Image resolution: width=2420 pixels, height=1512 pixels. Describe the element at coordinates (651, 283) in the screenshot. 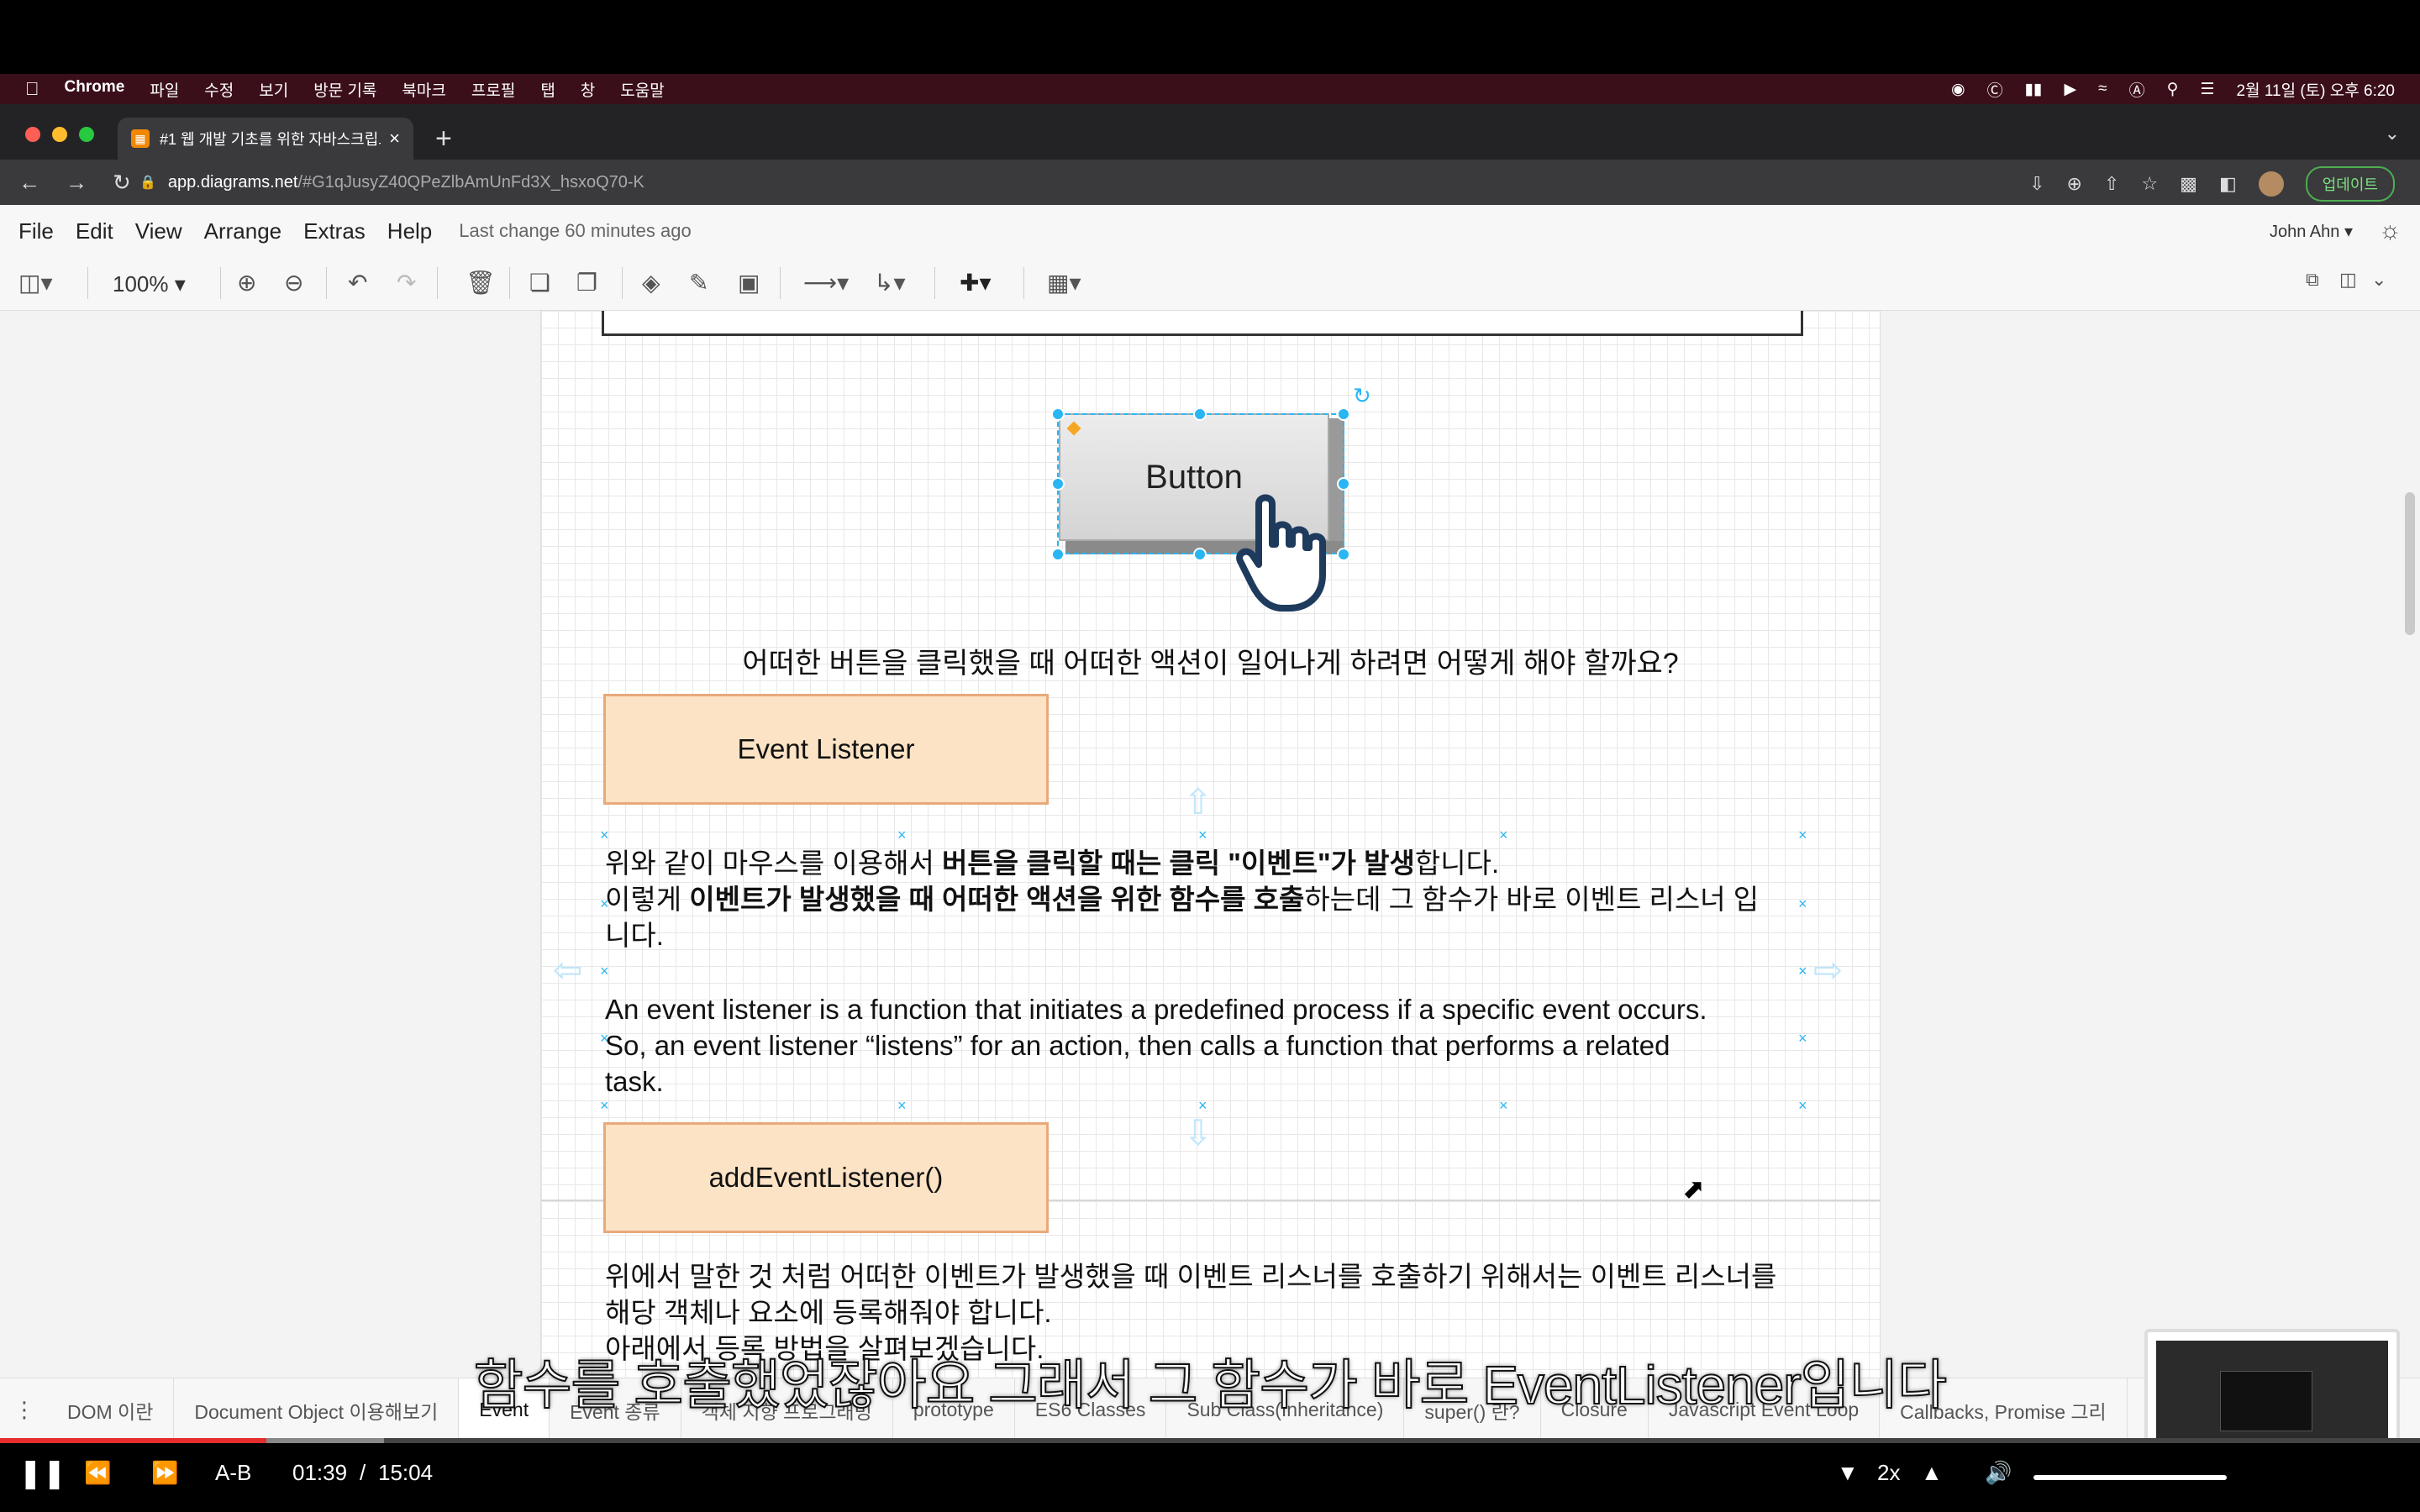

I see `fill-color-icon: ◈` at that location.